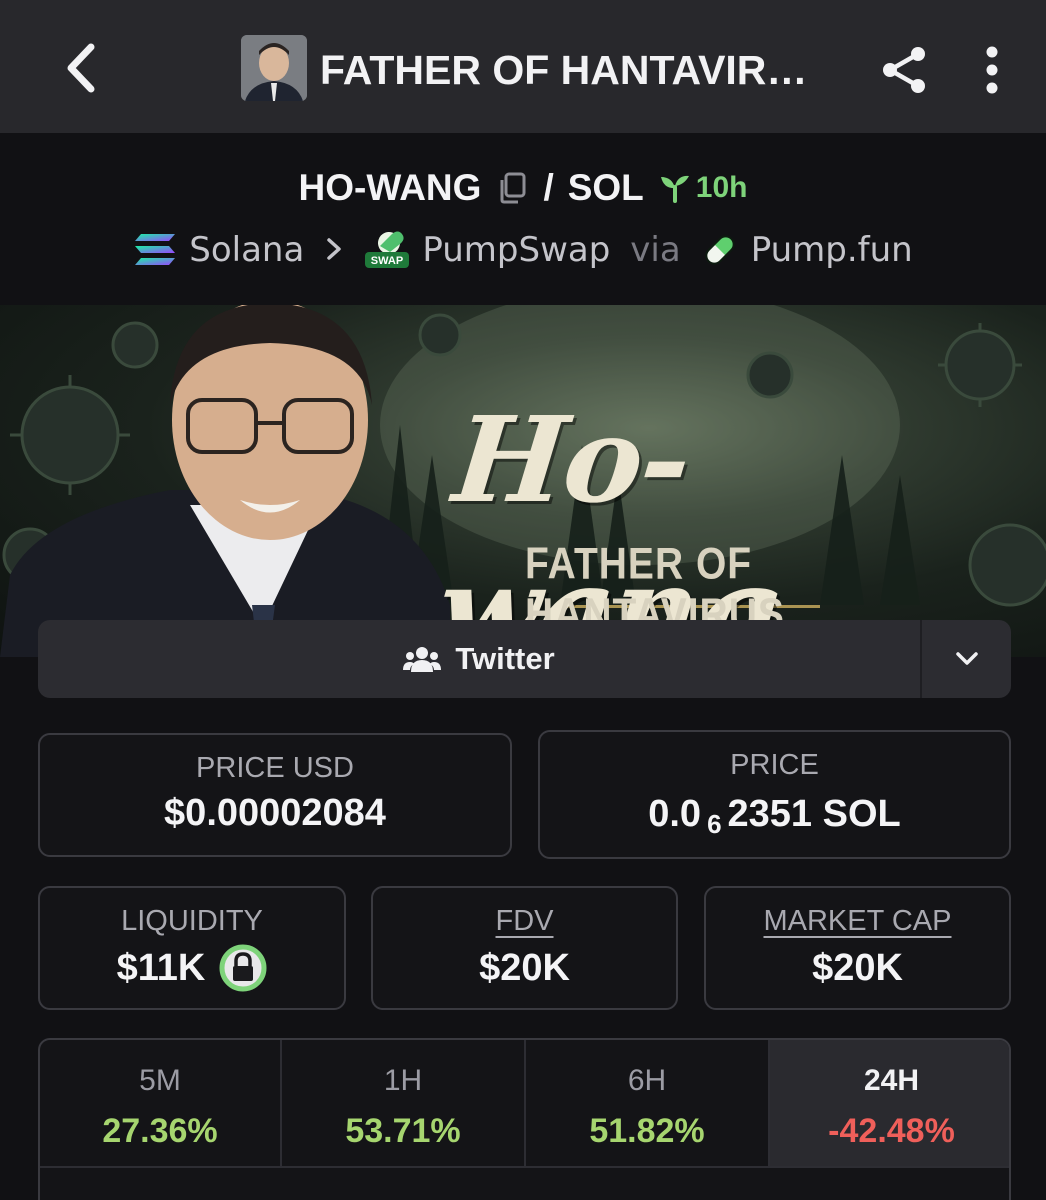 Image resolution: width=1046 pixels, height=1200 pixels. Describe the element at coordinates (721, 187) in the screenshot. I see `pair-age-text: 10h` at that location.